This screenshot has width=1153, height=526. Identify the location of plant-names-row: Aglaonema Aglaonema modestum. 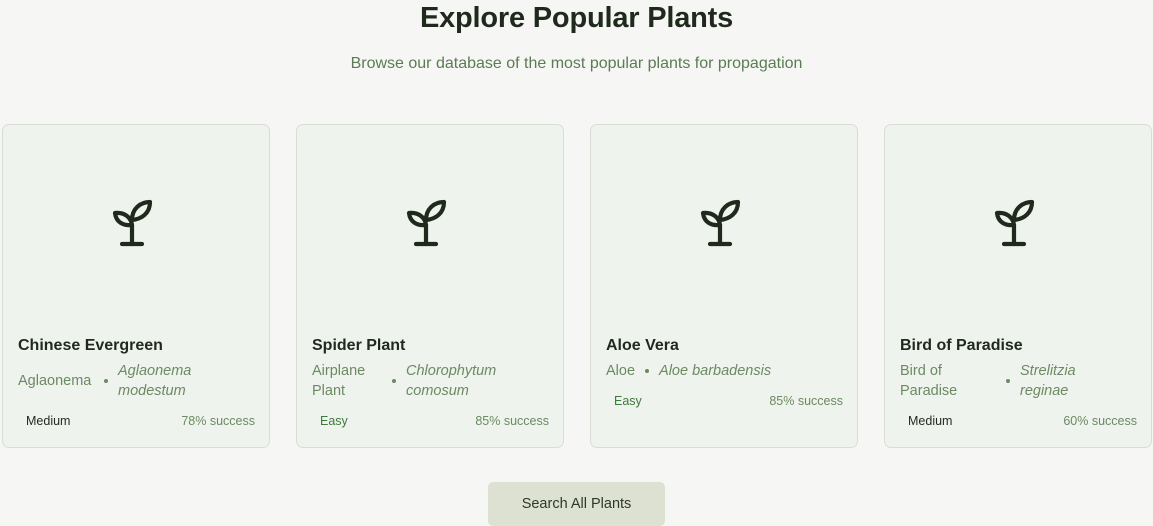
(138, 381).